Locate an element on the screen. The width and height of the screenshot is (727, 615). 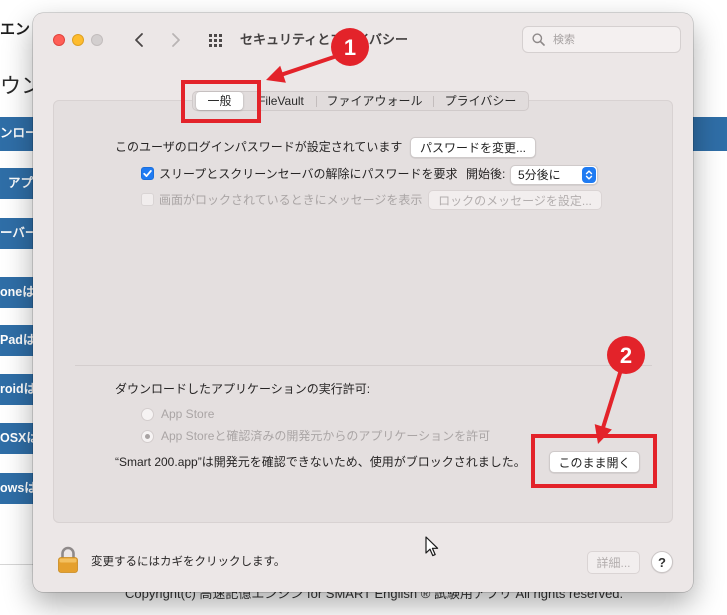
tab-label: 一般 is located at coordinates (219, 101).